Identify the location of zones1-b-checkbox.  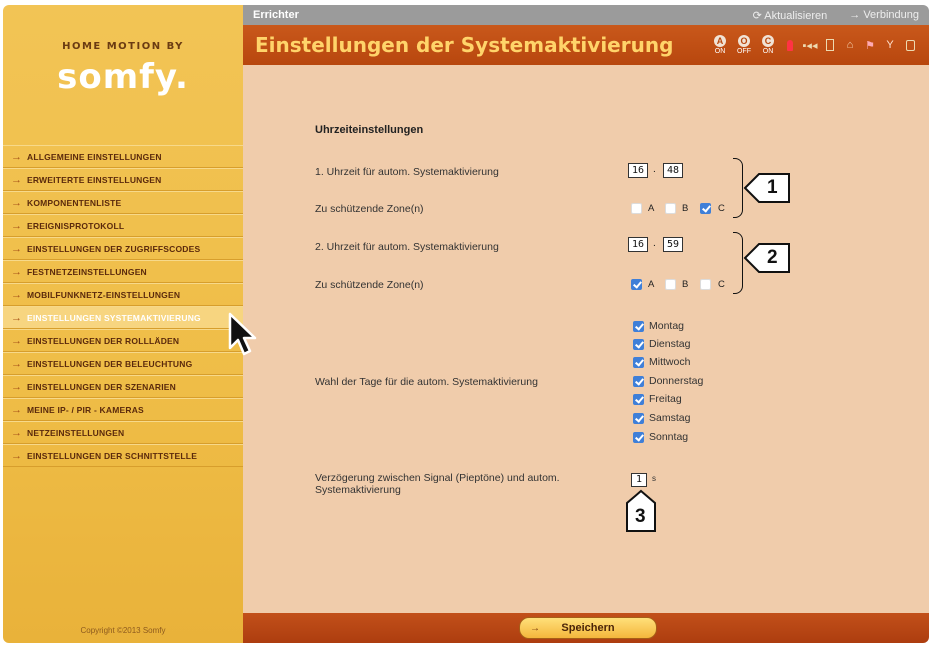
(670, 208).